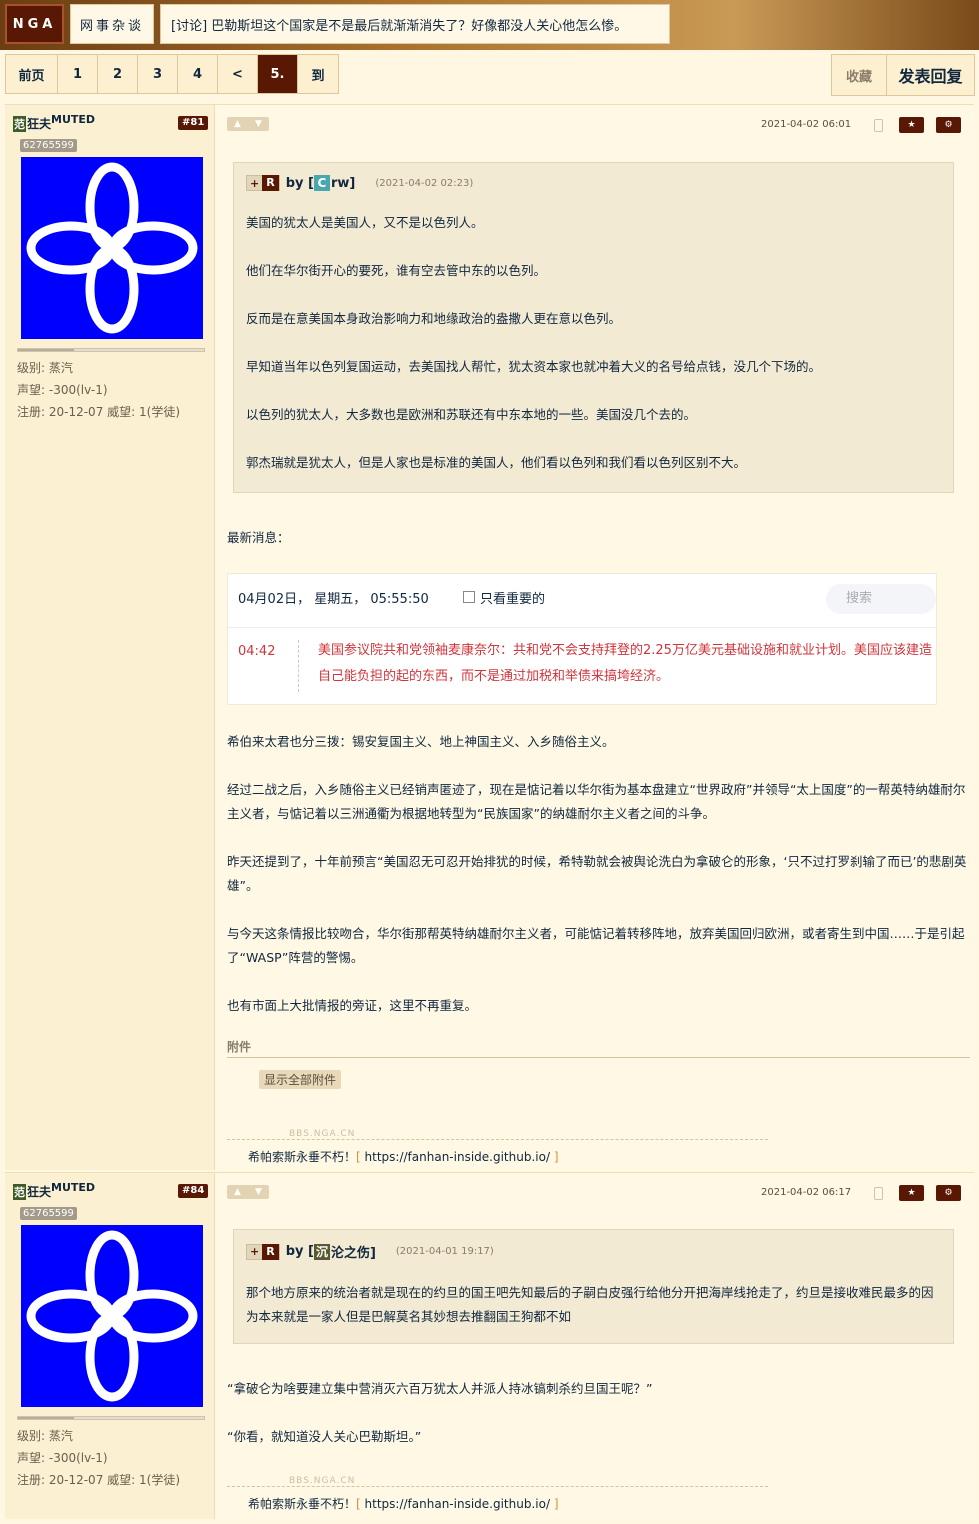 This screenshot has width=979, height=1524. What do you see at coordinates (512, 597) in the screenshot?
I see `important-only-label: 只看重要的` at bounding box center [512, 597].